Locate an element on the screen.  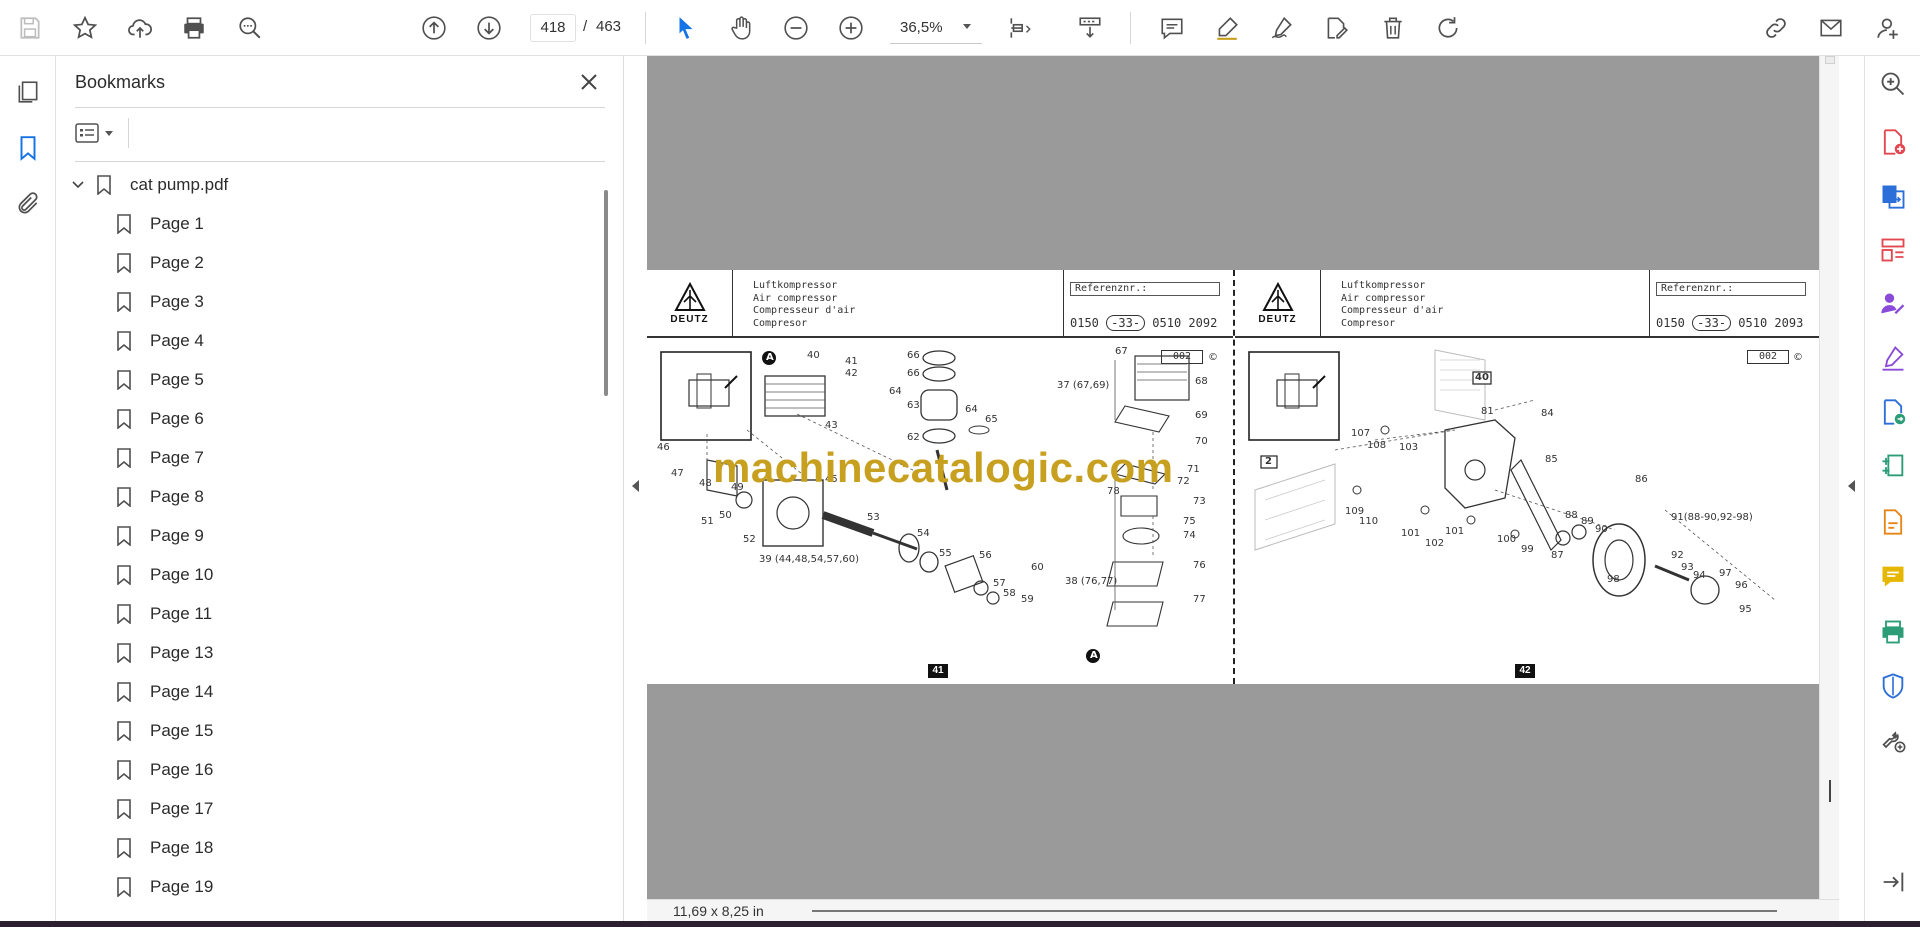
bookmark-item: Page 17 is located at coordinates (164, 809).